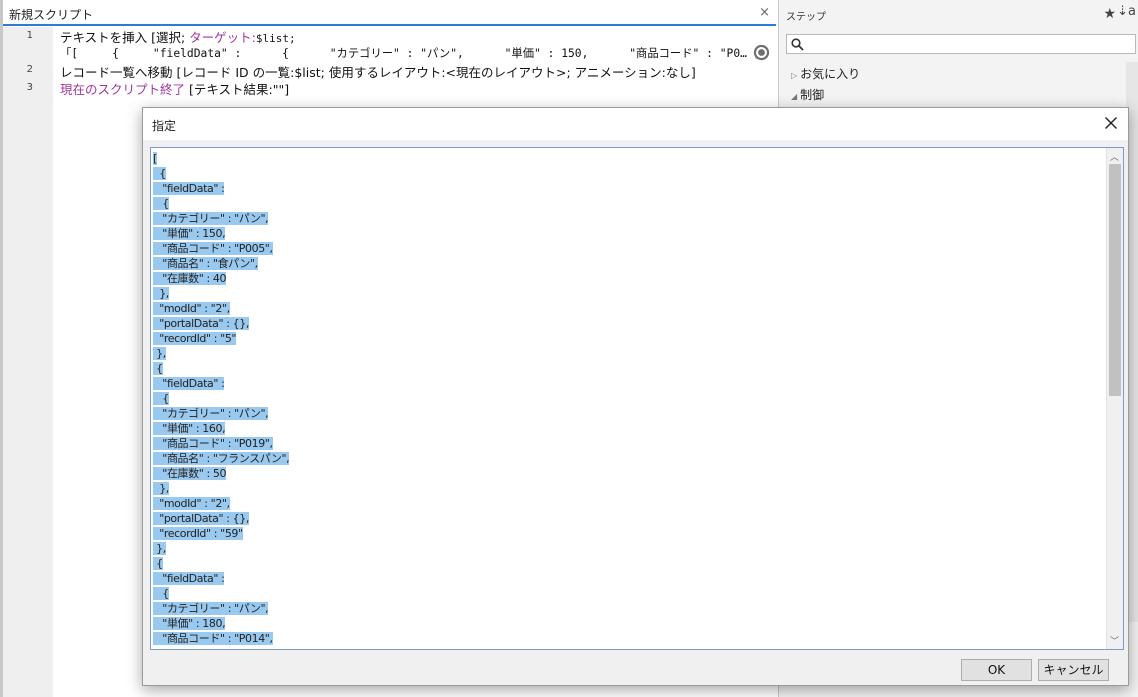 The width and height of the screenshot is (1138, 697). Describe the element at coordinates (29, 87) in the screenshot. I see `line-number: 3` at that location.